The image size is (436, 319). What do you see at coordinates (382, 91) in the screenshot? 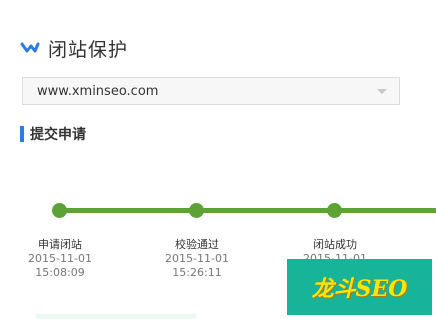
I see `dropdown-caret-icon` at bounding box center [382, 91].